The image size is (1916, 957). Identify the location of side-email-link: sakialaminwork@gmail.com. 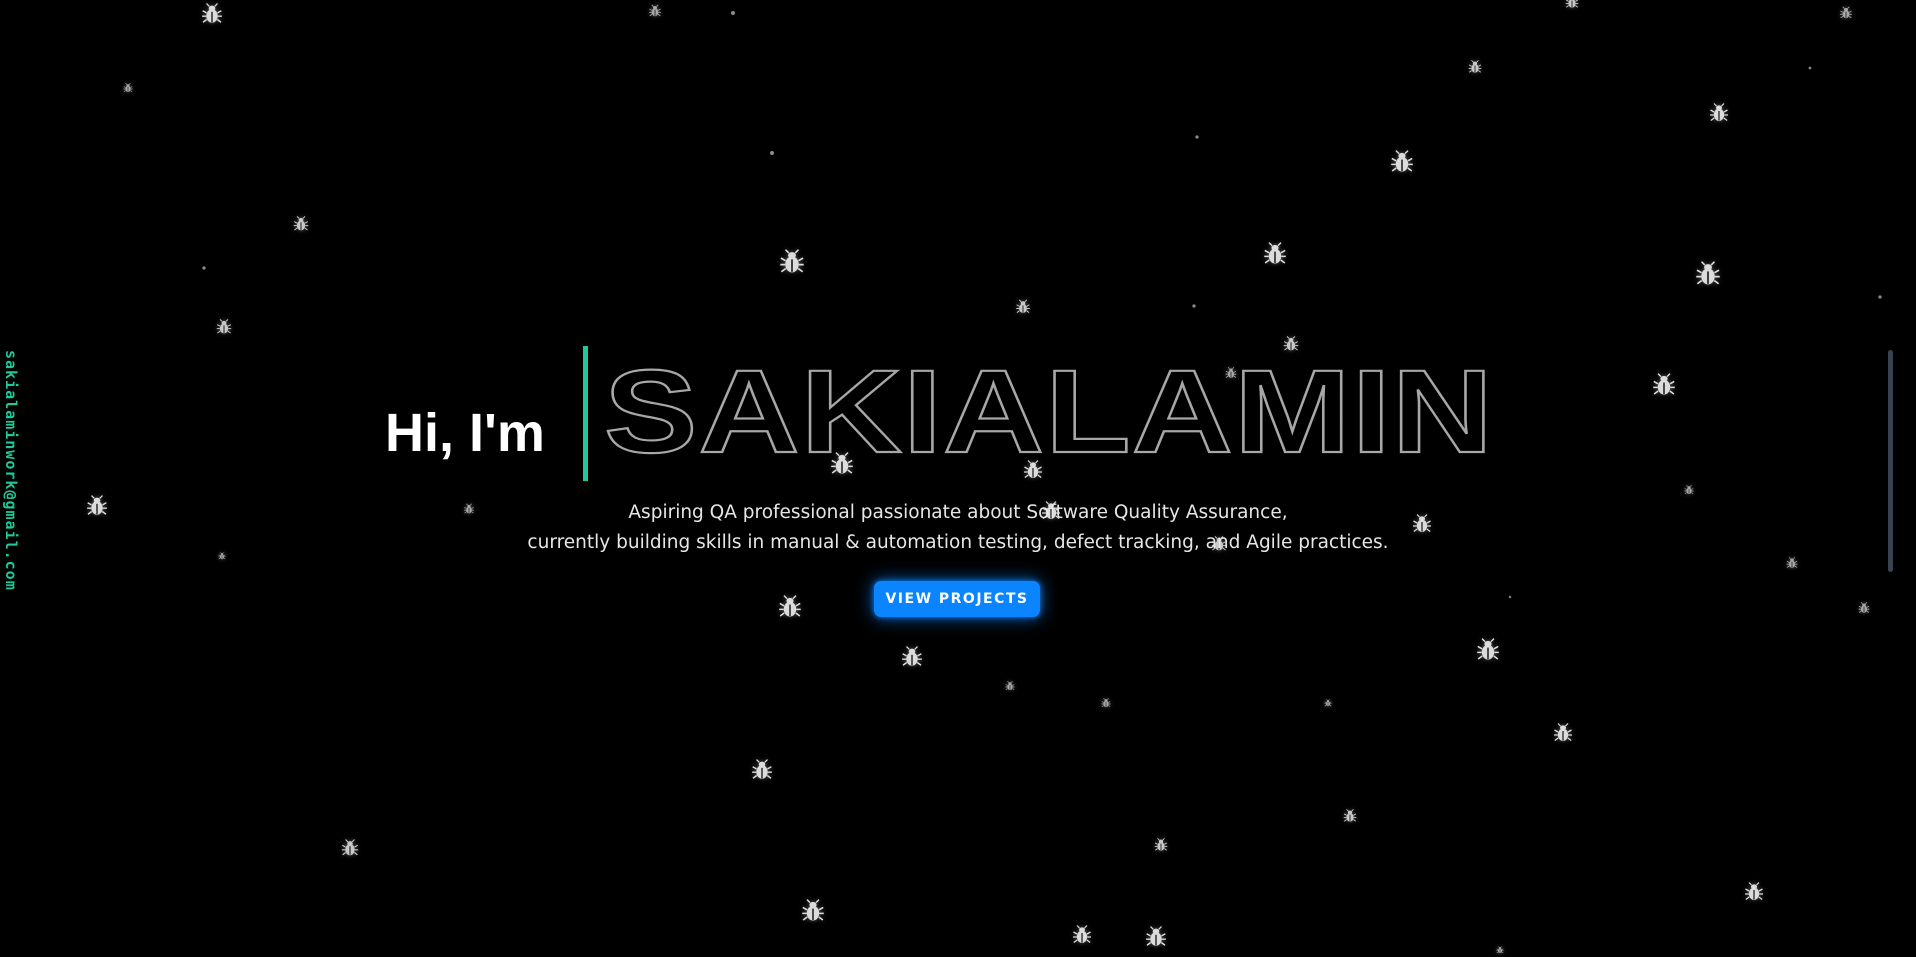
(11, 470).